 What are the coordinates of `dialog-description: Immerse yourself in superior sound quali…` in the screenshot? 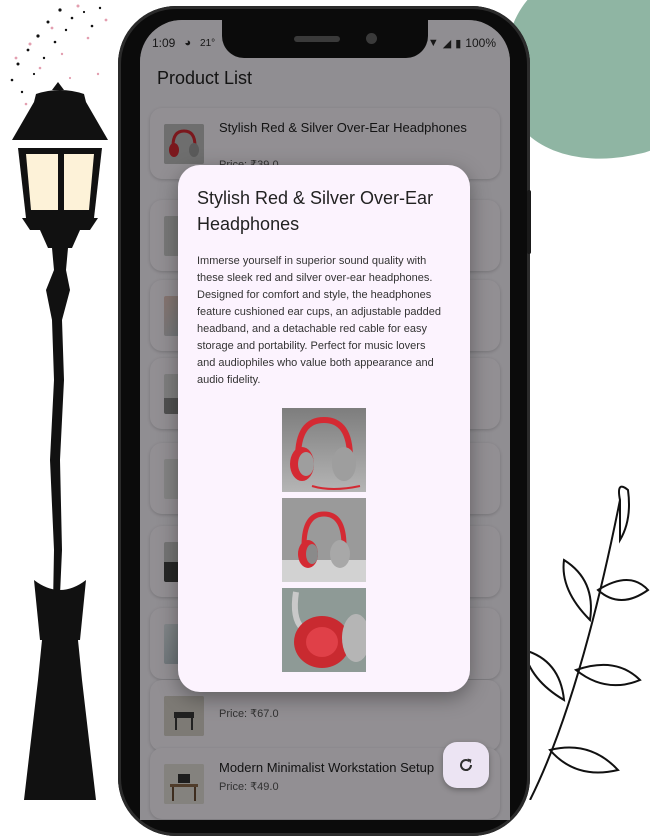 It's located at (319, 320).